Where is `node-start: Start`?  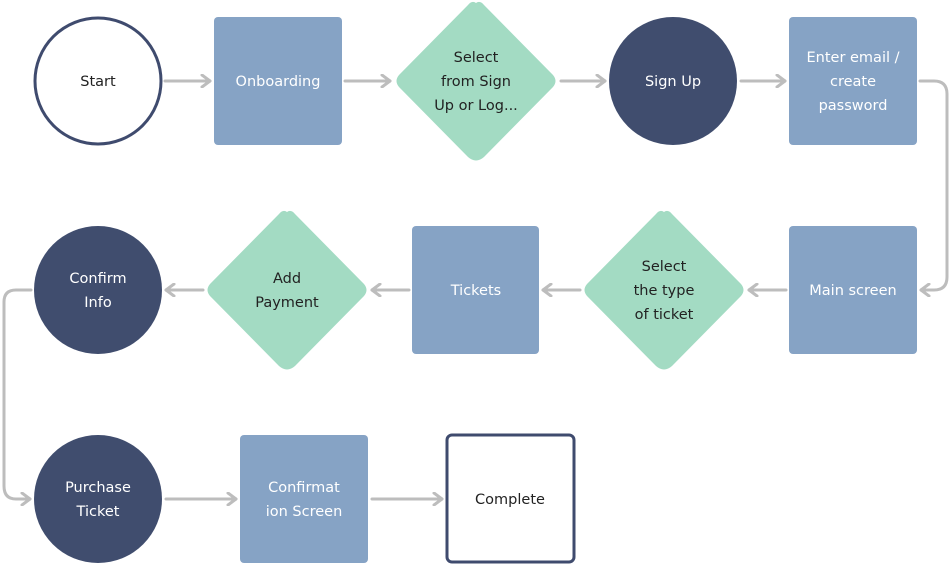 node-start: Start is located at coordinates (98, 81).